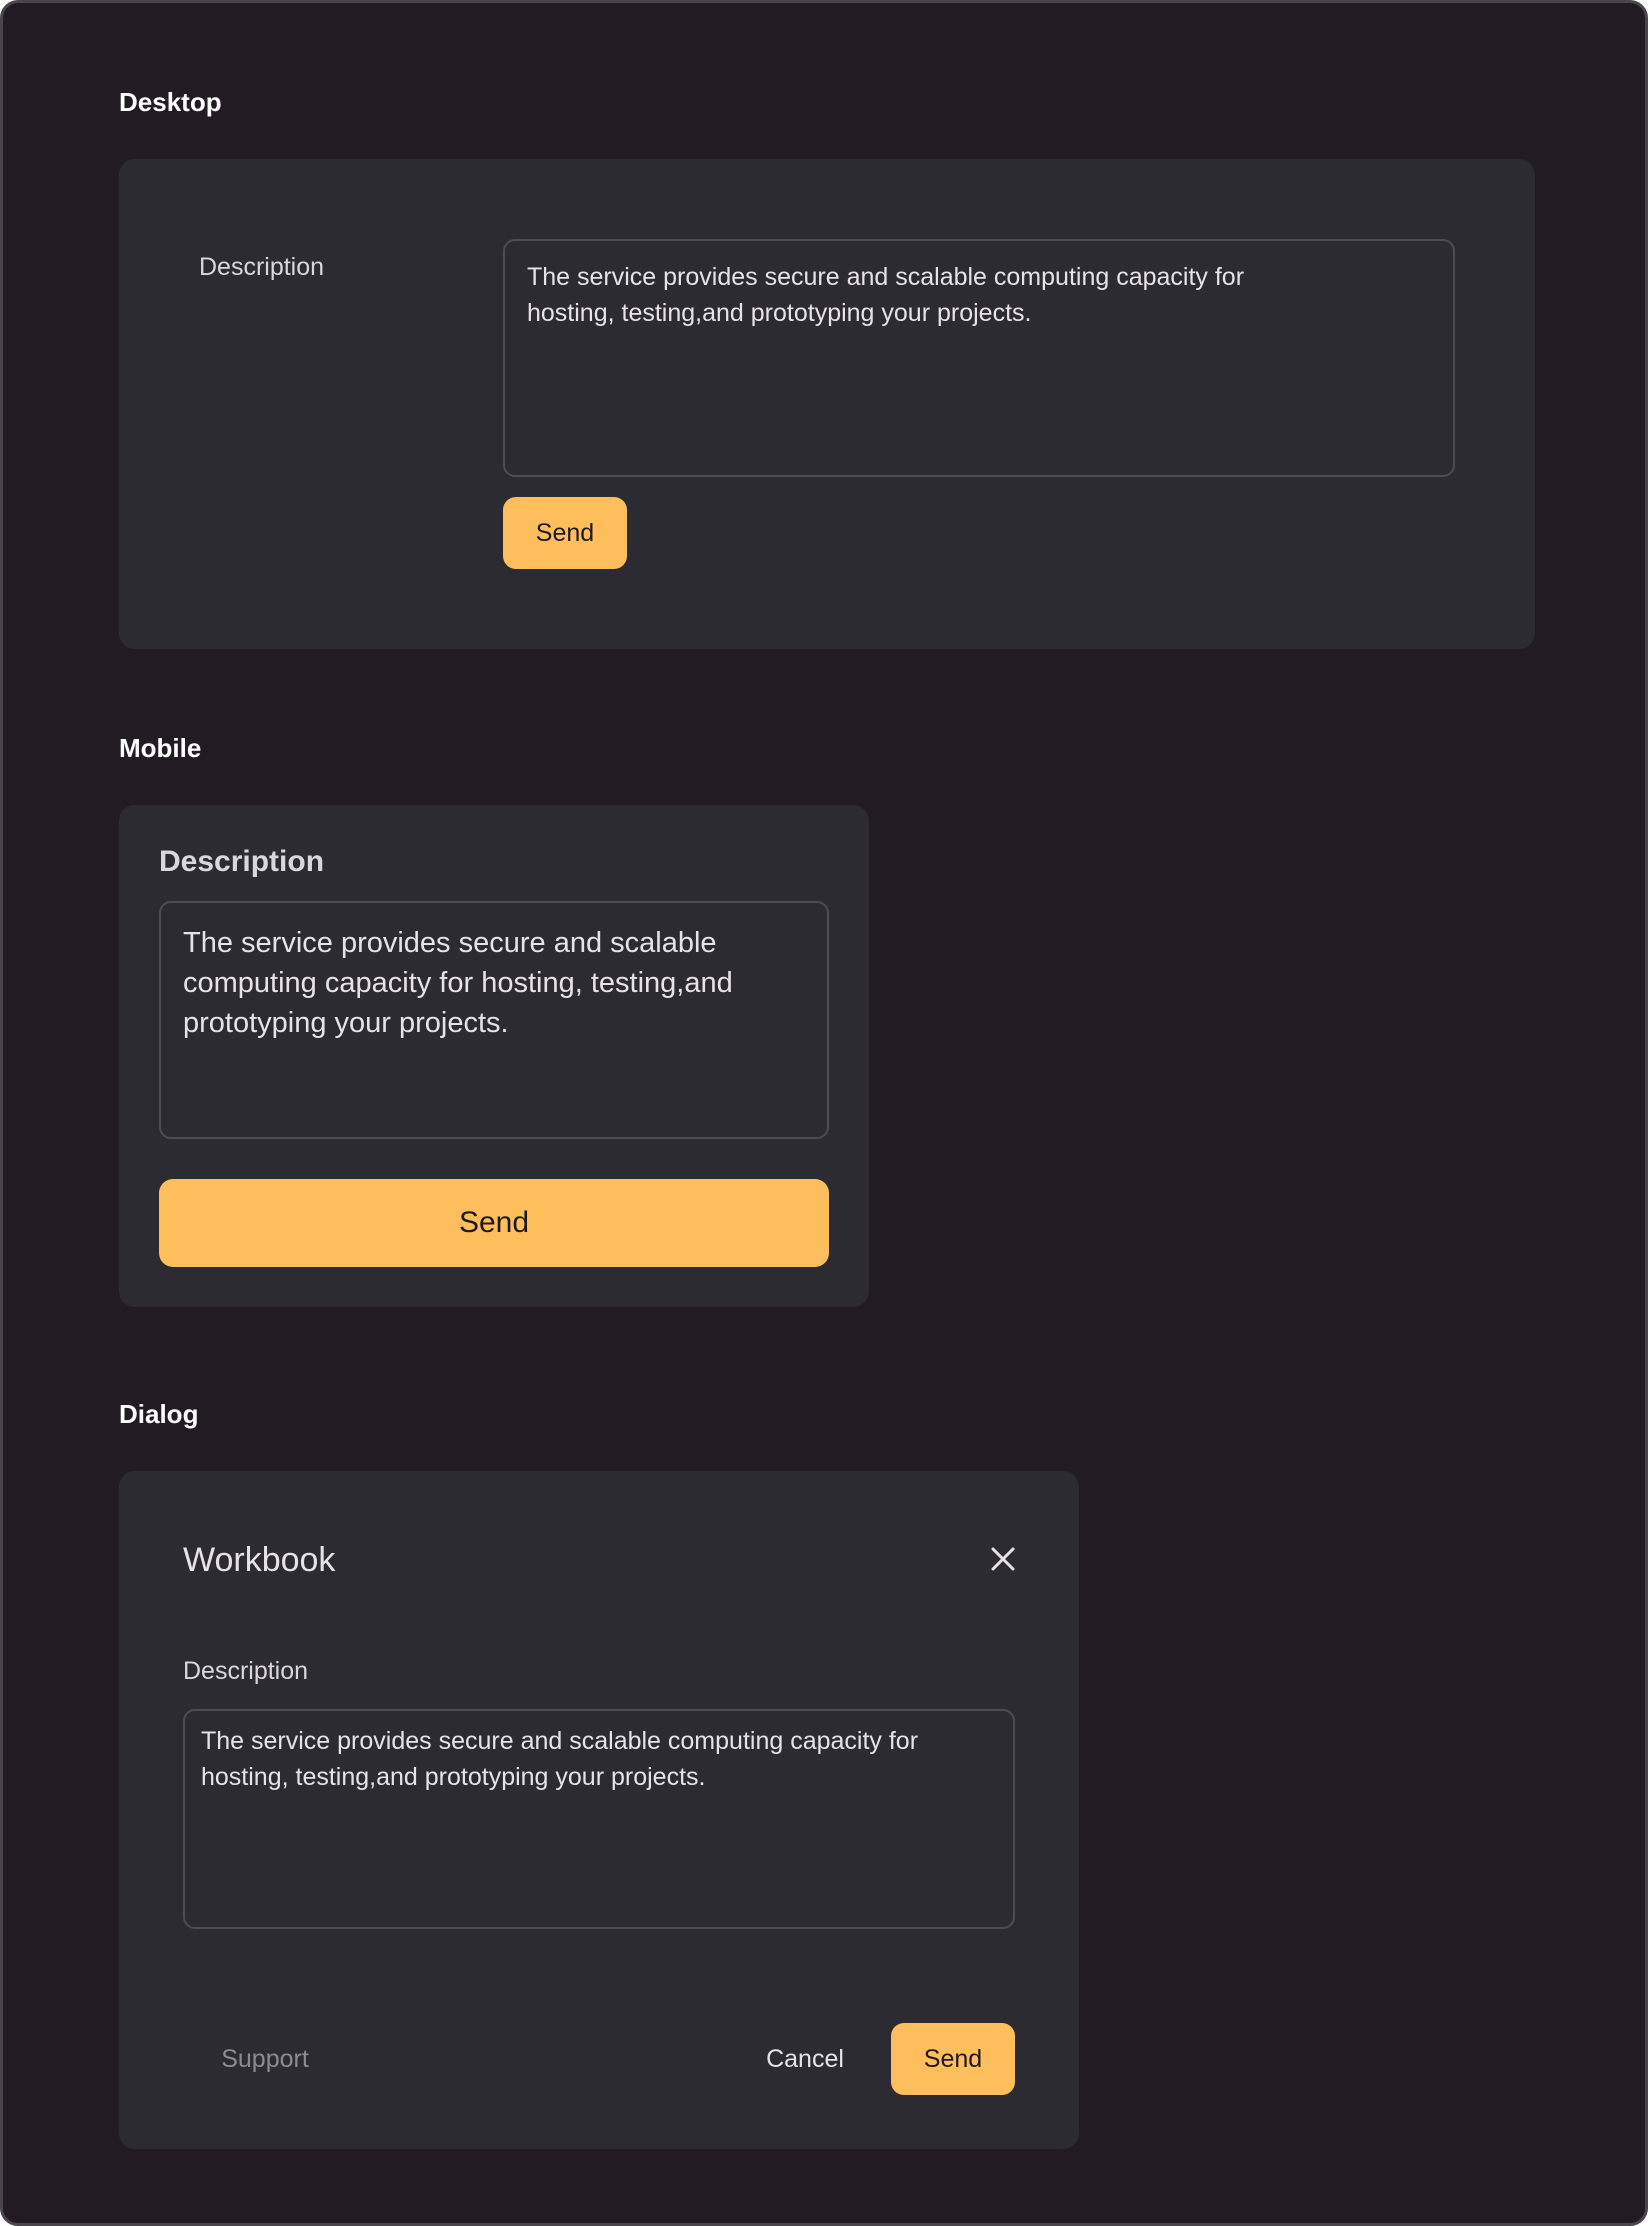 This screenshot has height=2226, width=1648. What do you see at coordinates (159, 1414) in the screenshot?
I see `section-title-dialog: Dialog` at bounding box center [159, 1414].